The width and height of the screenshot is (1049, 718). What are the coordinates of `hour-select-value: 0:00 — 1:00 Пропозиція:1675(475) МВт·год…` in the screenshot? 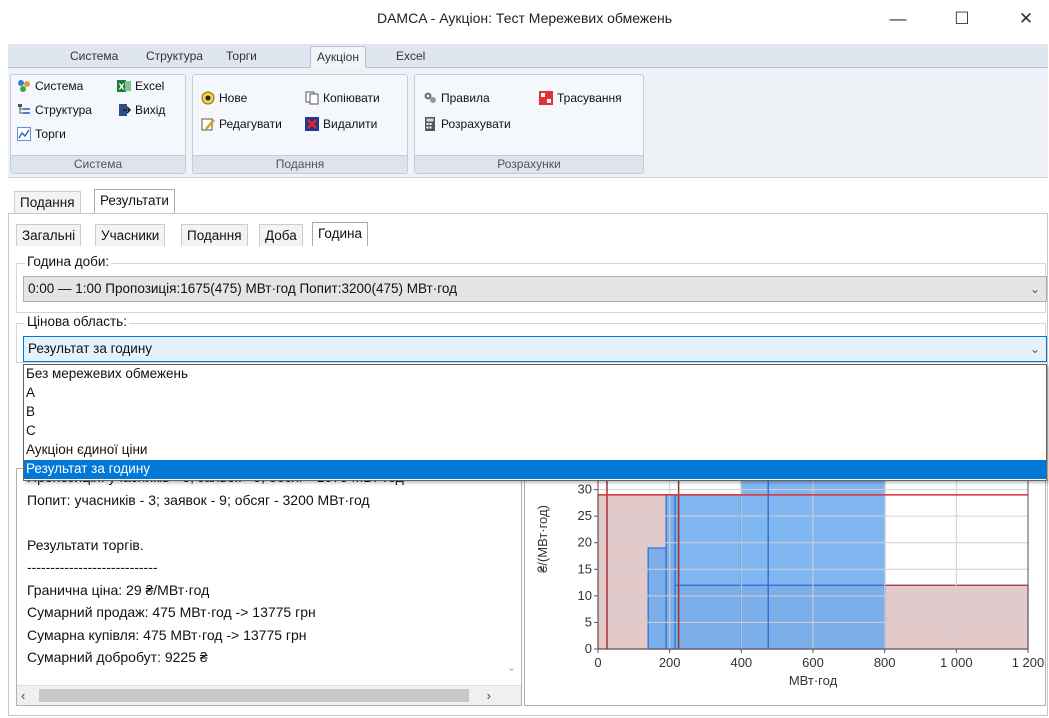 It's located at (242, 288).